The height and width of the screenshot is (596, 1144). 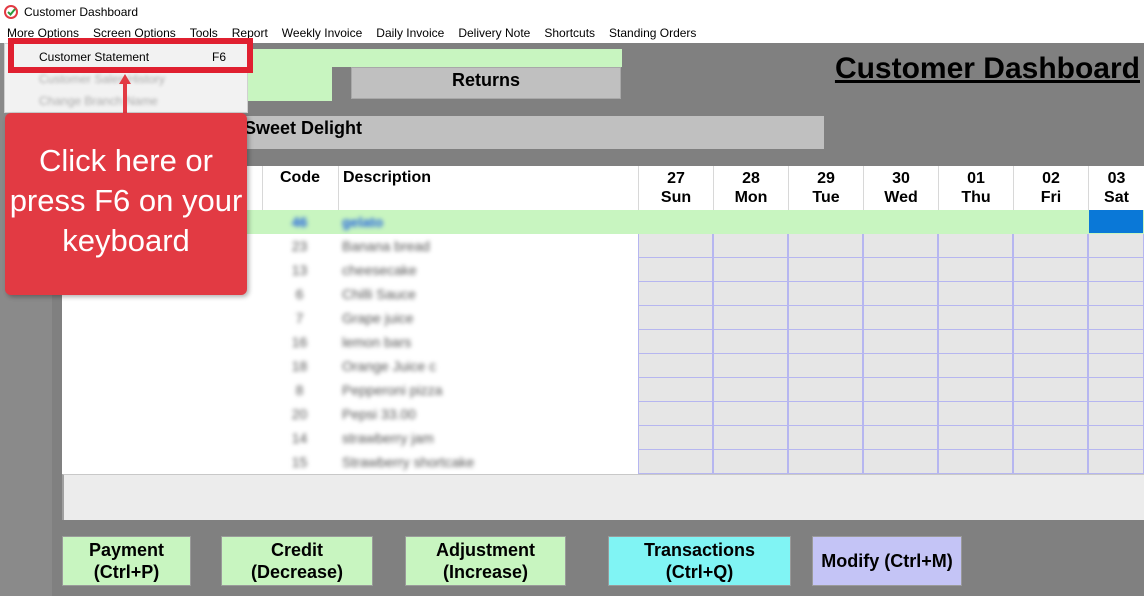 I want to click on menu-weekly-invoice: Weekly Invoice, so click(x=322, y=33).